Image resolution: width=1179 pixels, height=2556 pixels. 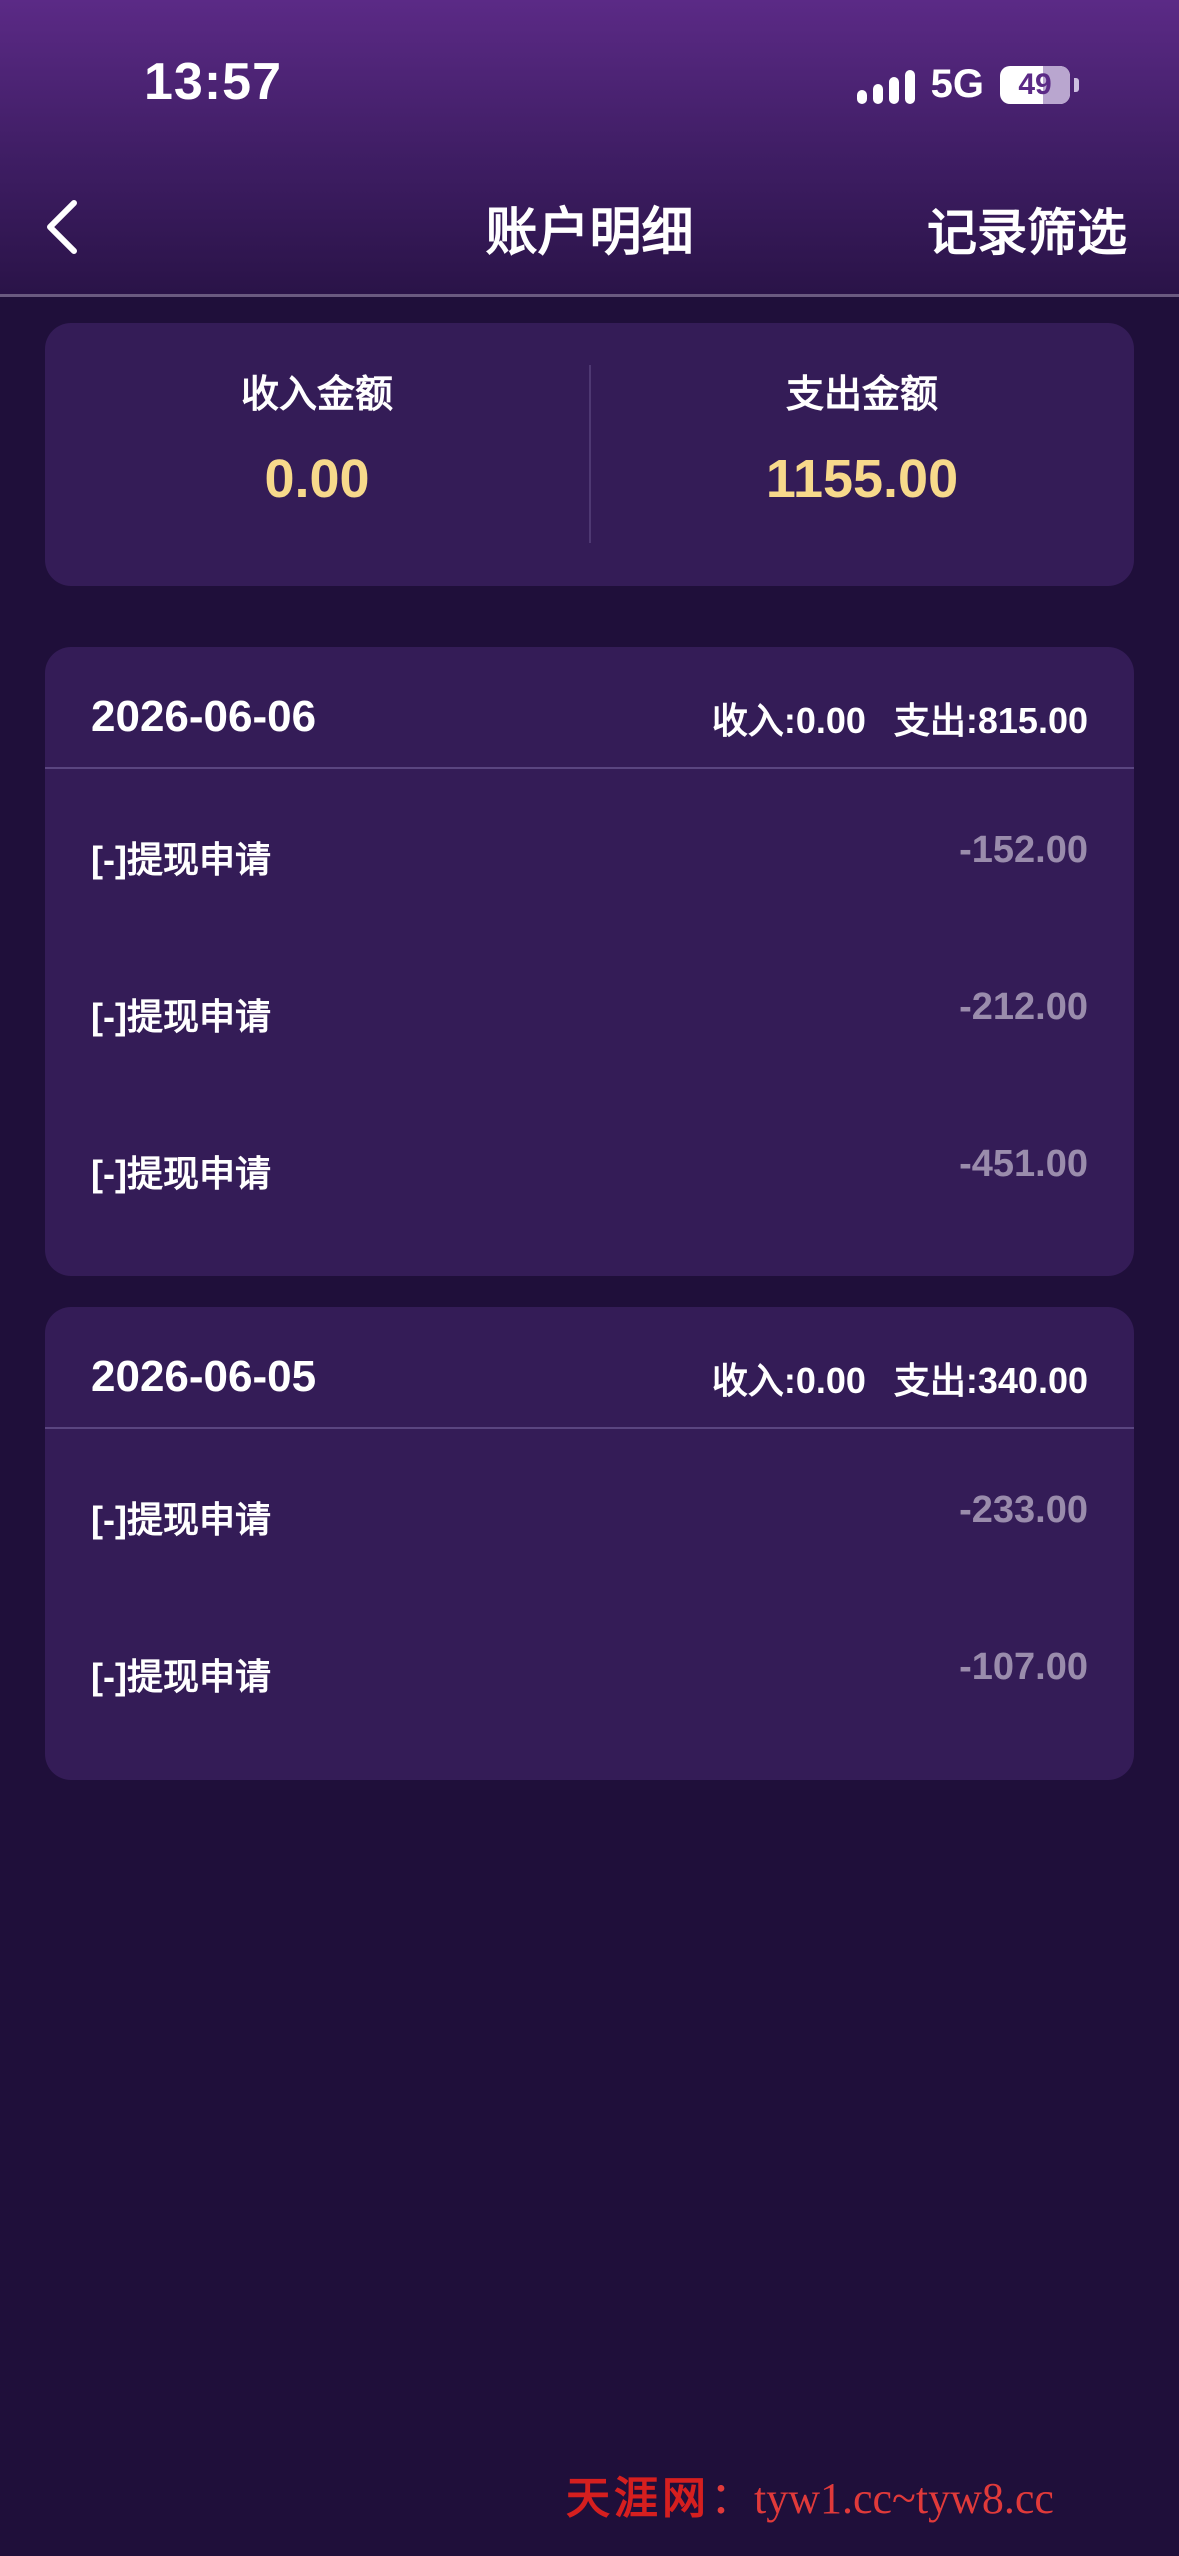 I want to click on list-item: [-]提现申请 -451.00, so click(x=589, y=1161).